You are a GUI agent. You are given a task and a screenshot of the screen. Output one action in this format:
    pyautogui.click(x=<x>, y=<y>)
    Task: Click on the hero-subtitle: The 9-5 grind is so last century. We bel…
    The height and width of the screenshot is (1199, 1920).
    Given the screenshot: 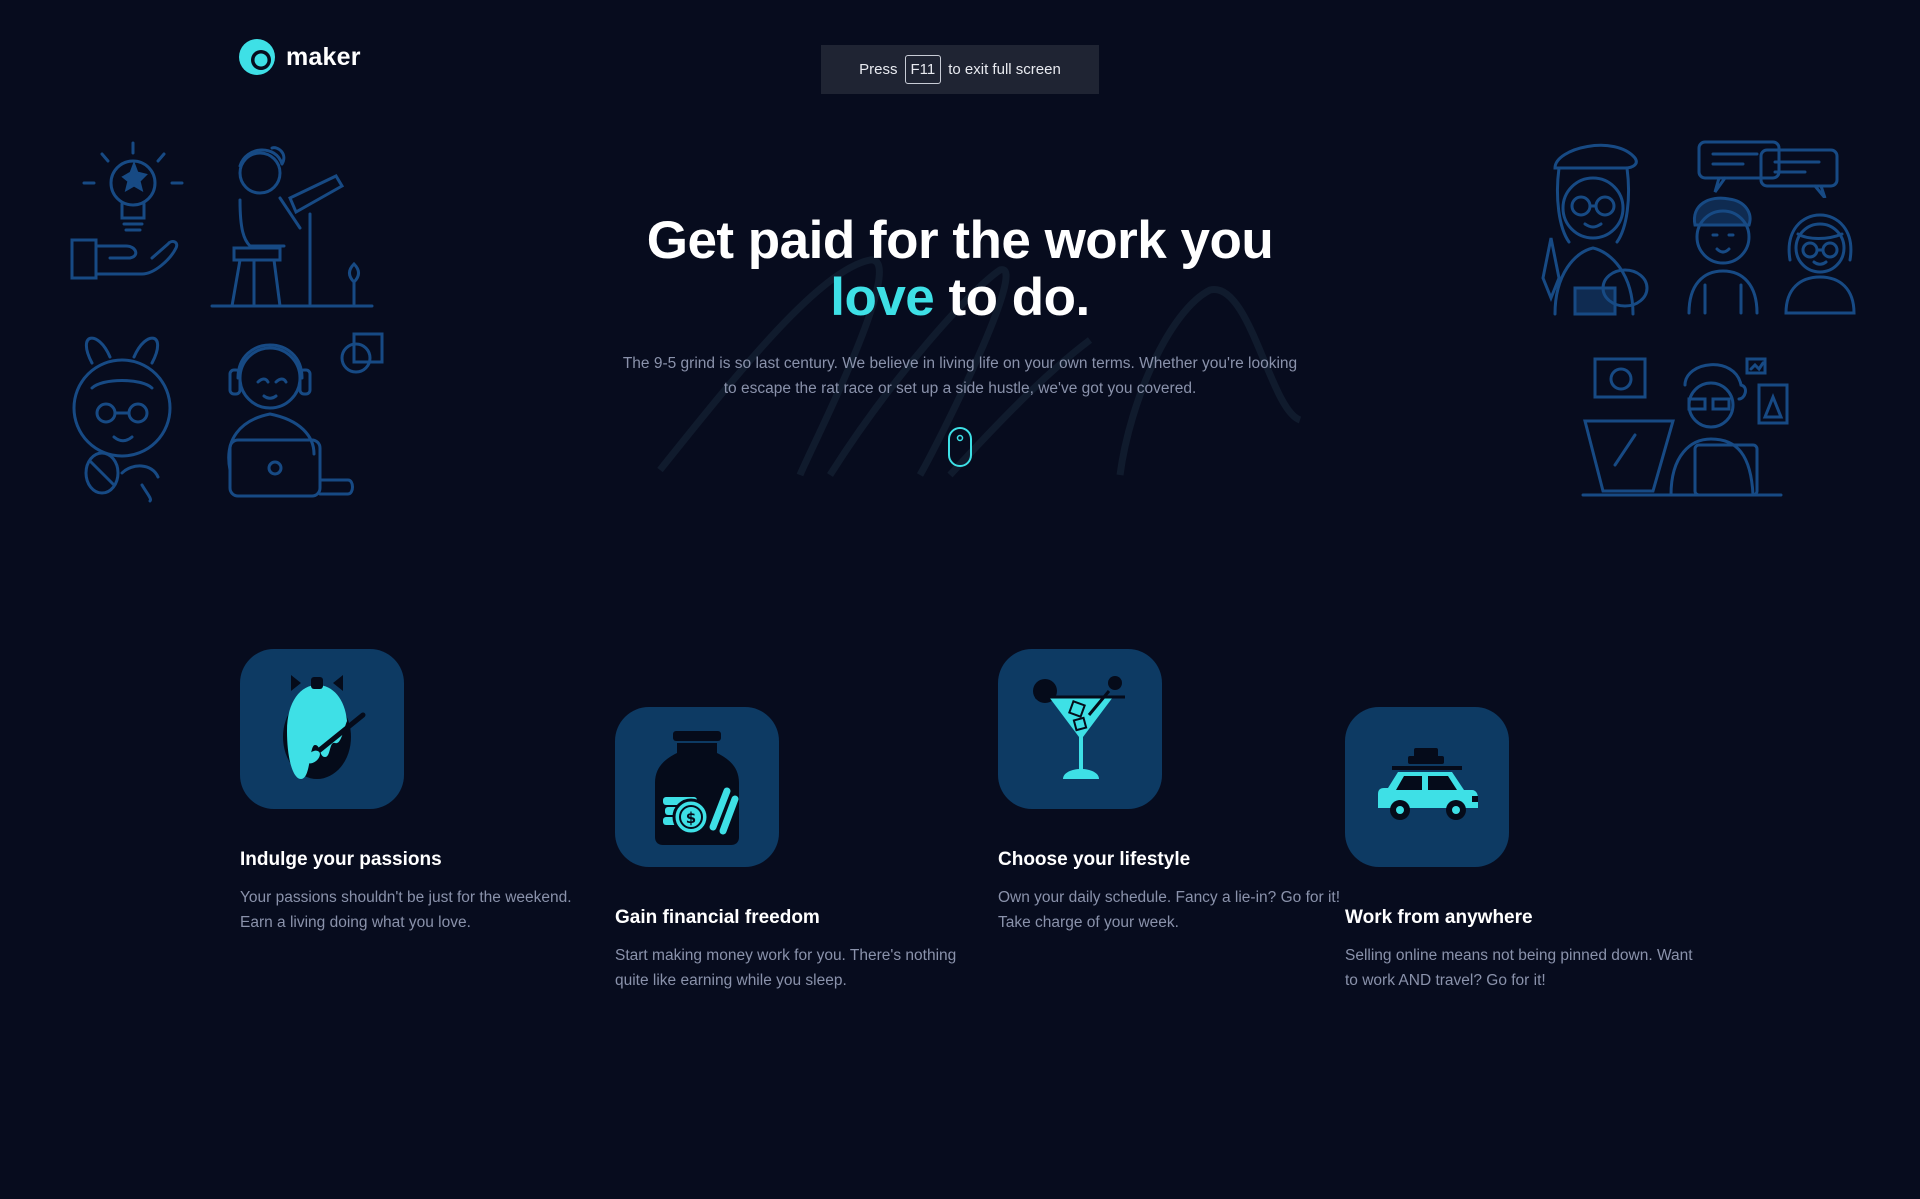 What is the action you would take?
    pyautogui.click(x=960, y=376)
    